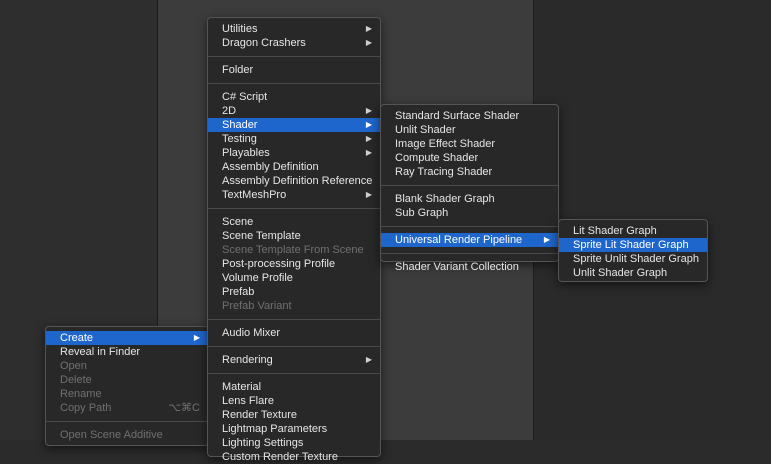 Image resolution: width=771 pixels, height=464 pixels. Describe the element at coordinates (294, 278) in the screenshot. I see `menu-item-volume-profile: Volume Profile` at that location.